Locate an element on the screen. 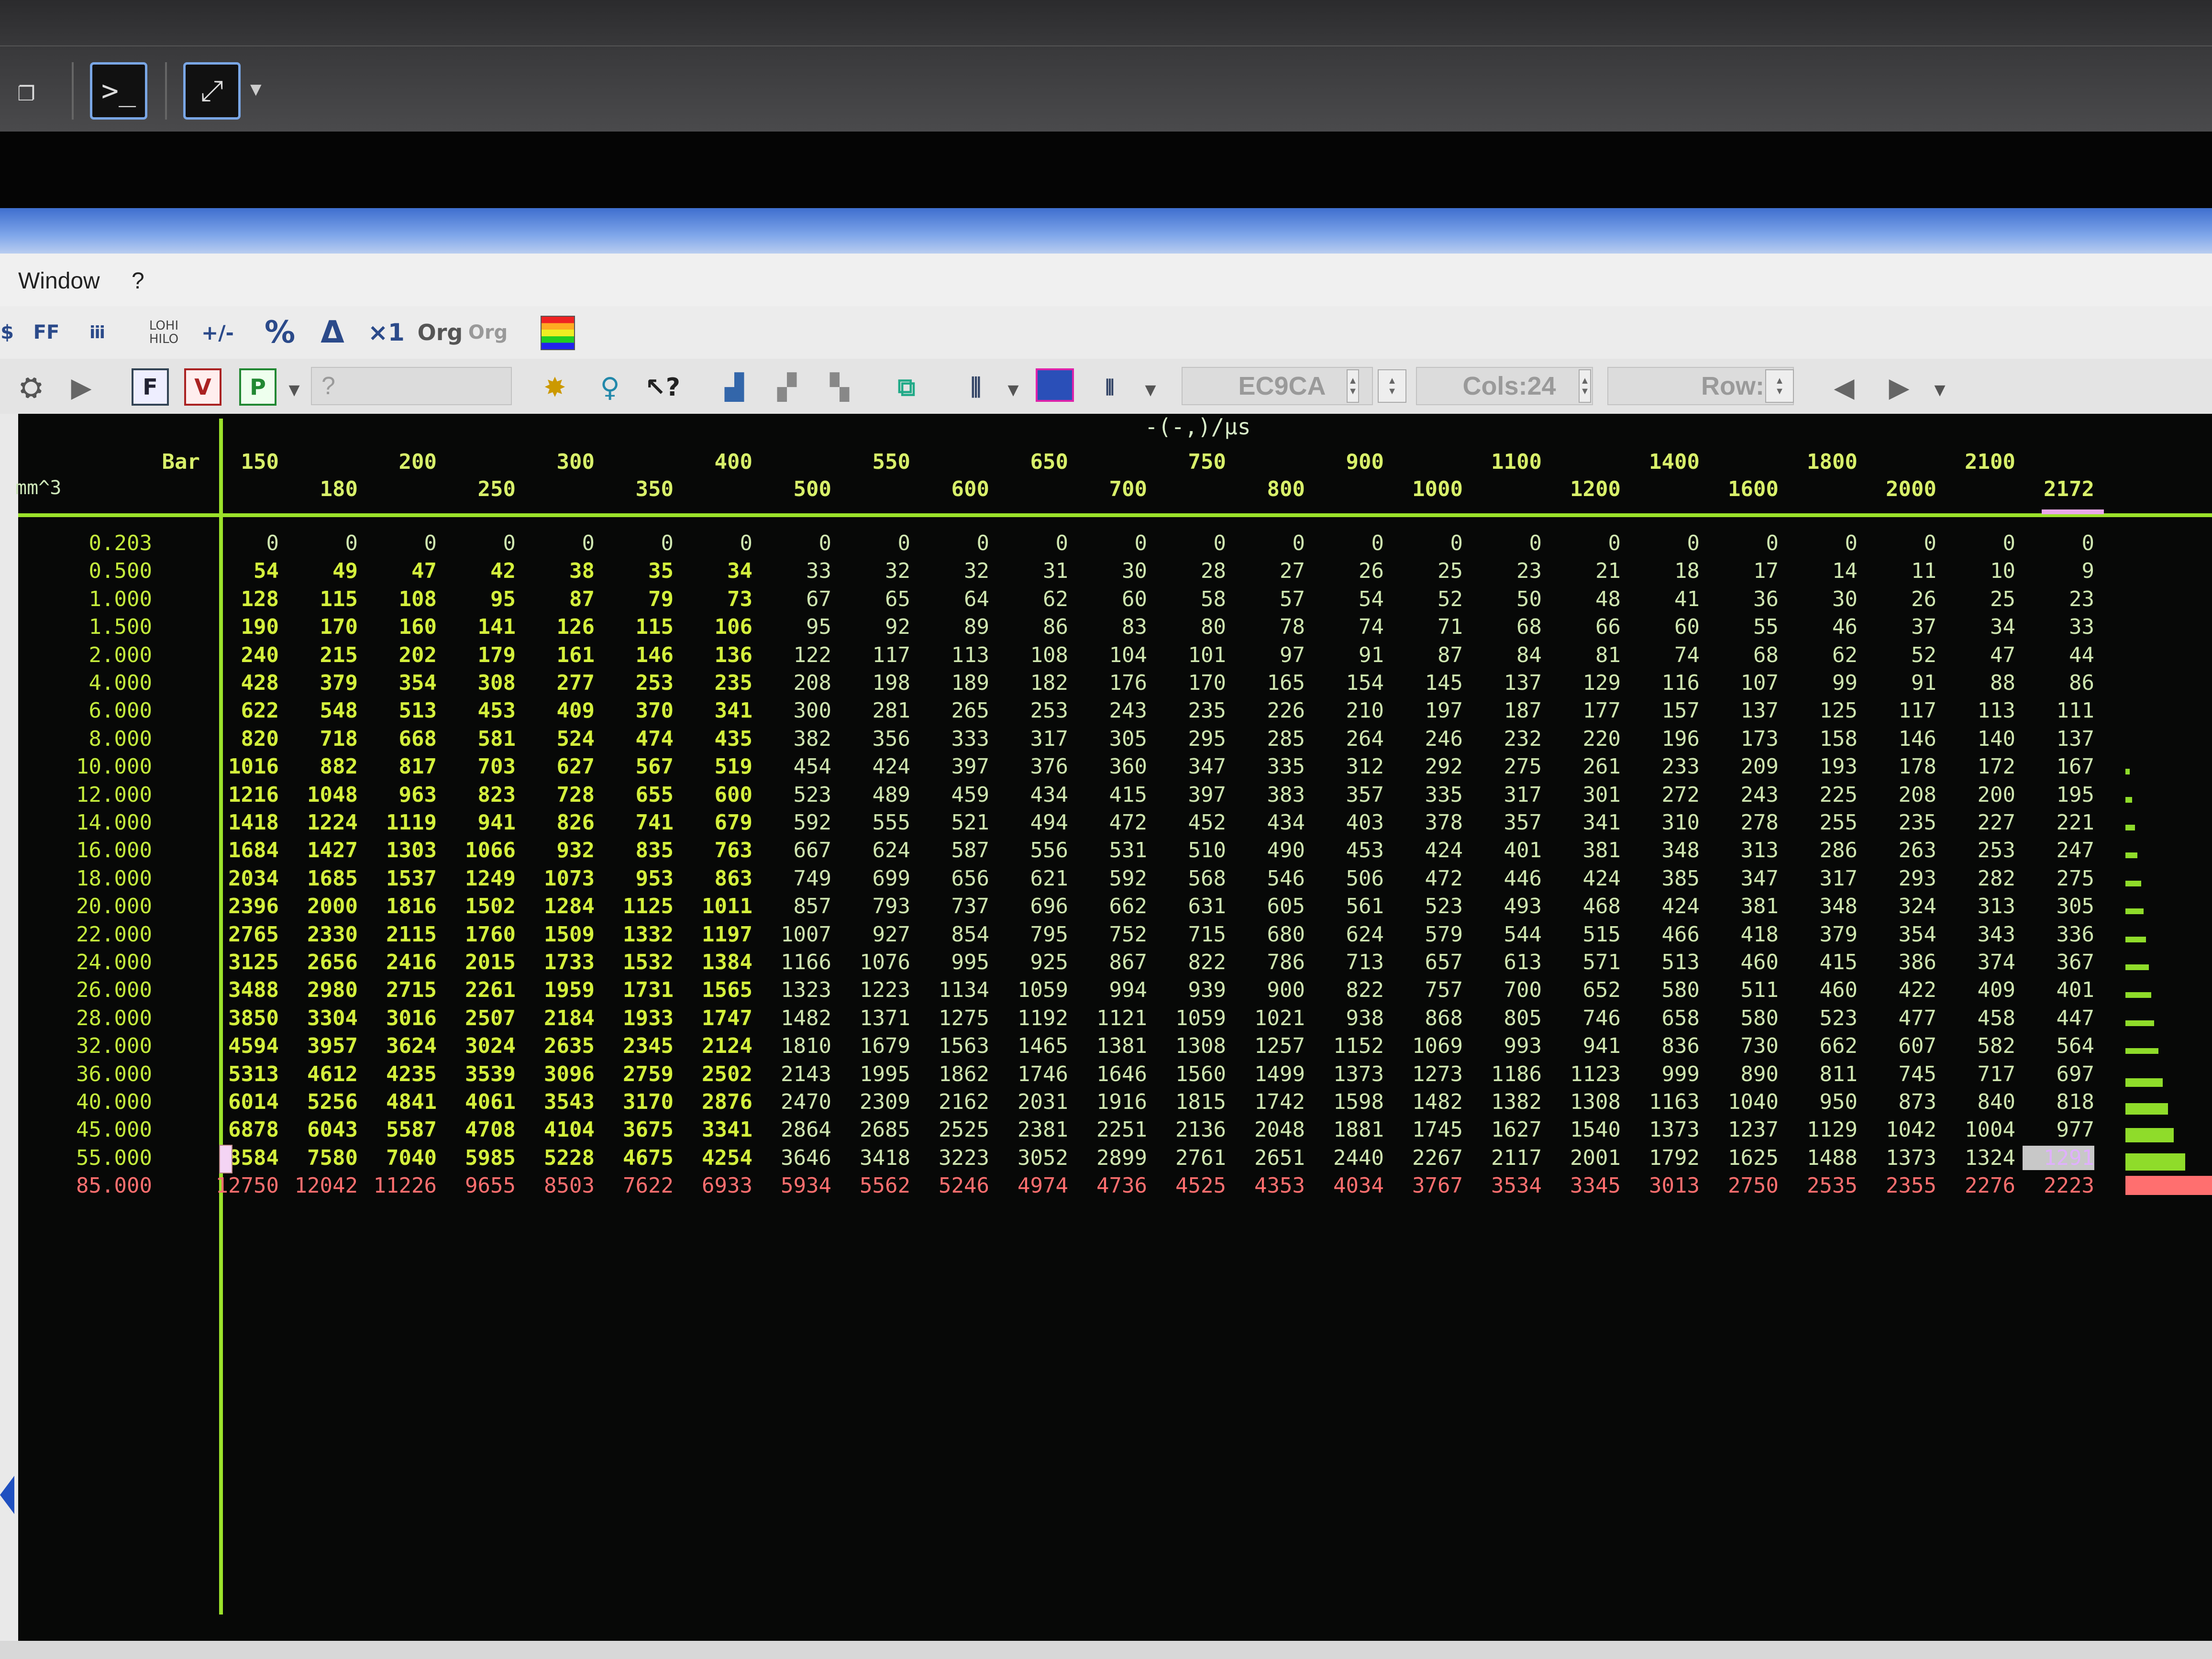 The image size is (2212, 1659). table-cell: 92 is located at coordinates (874, 627).